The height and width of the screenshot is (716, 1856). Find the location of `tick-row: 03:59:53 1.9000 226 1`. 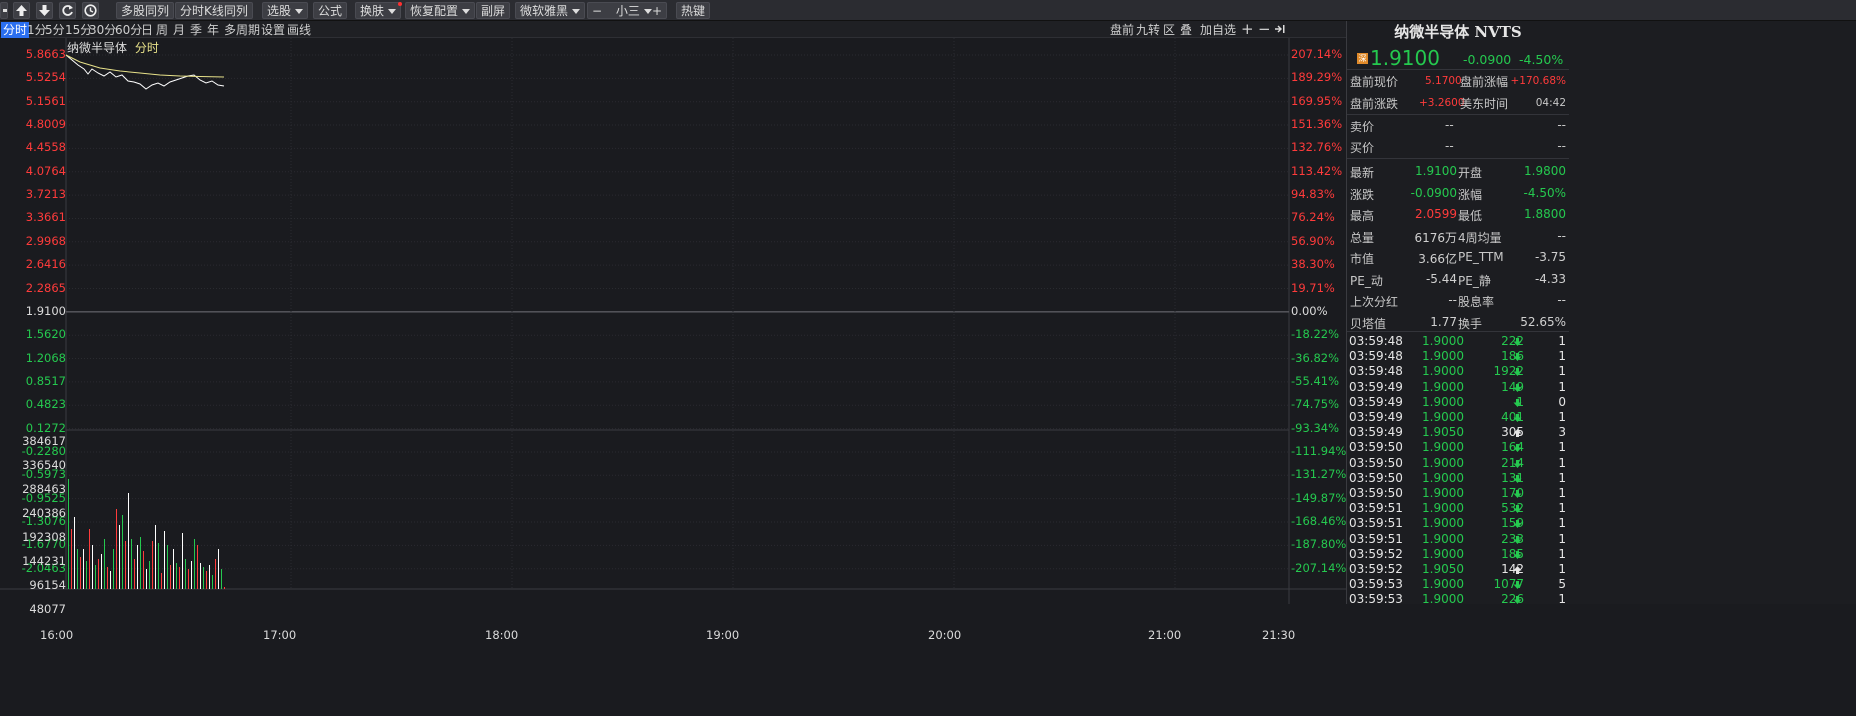

tick-row: 03:59:53 1.9000 226 1 is located at coordinates (1458, 599).